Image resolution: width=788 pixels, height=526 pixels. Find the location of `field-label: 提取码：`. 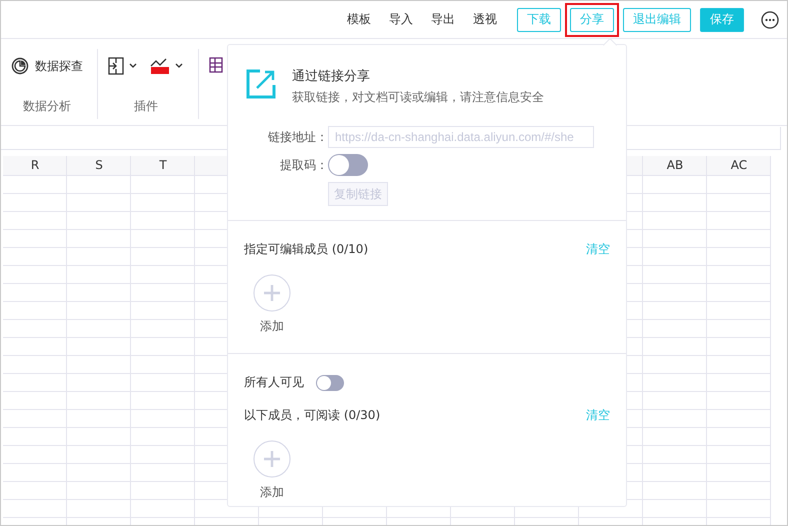

field-label: 提取码： is located at coordinates (303, 165).